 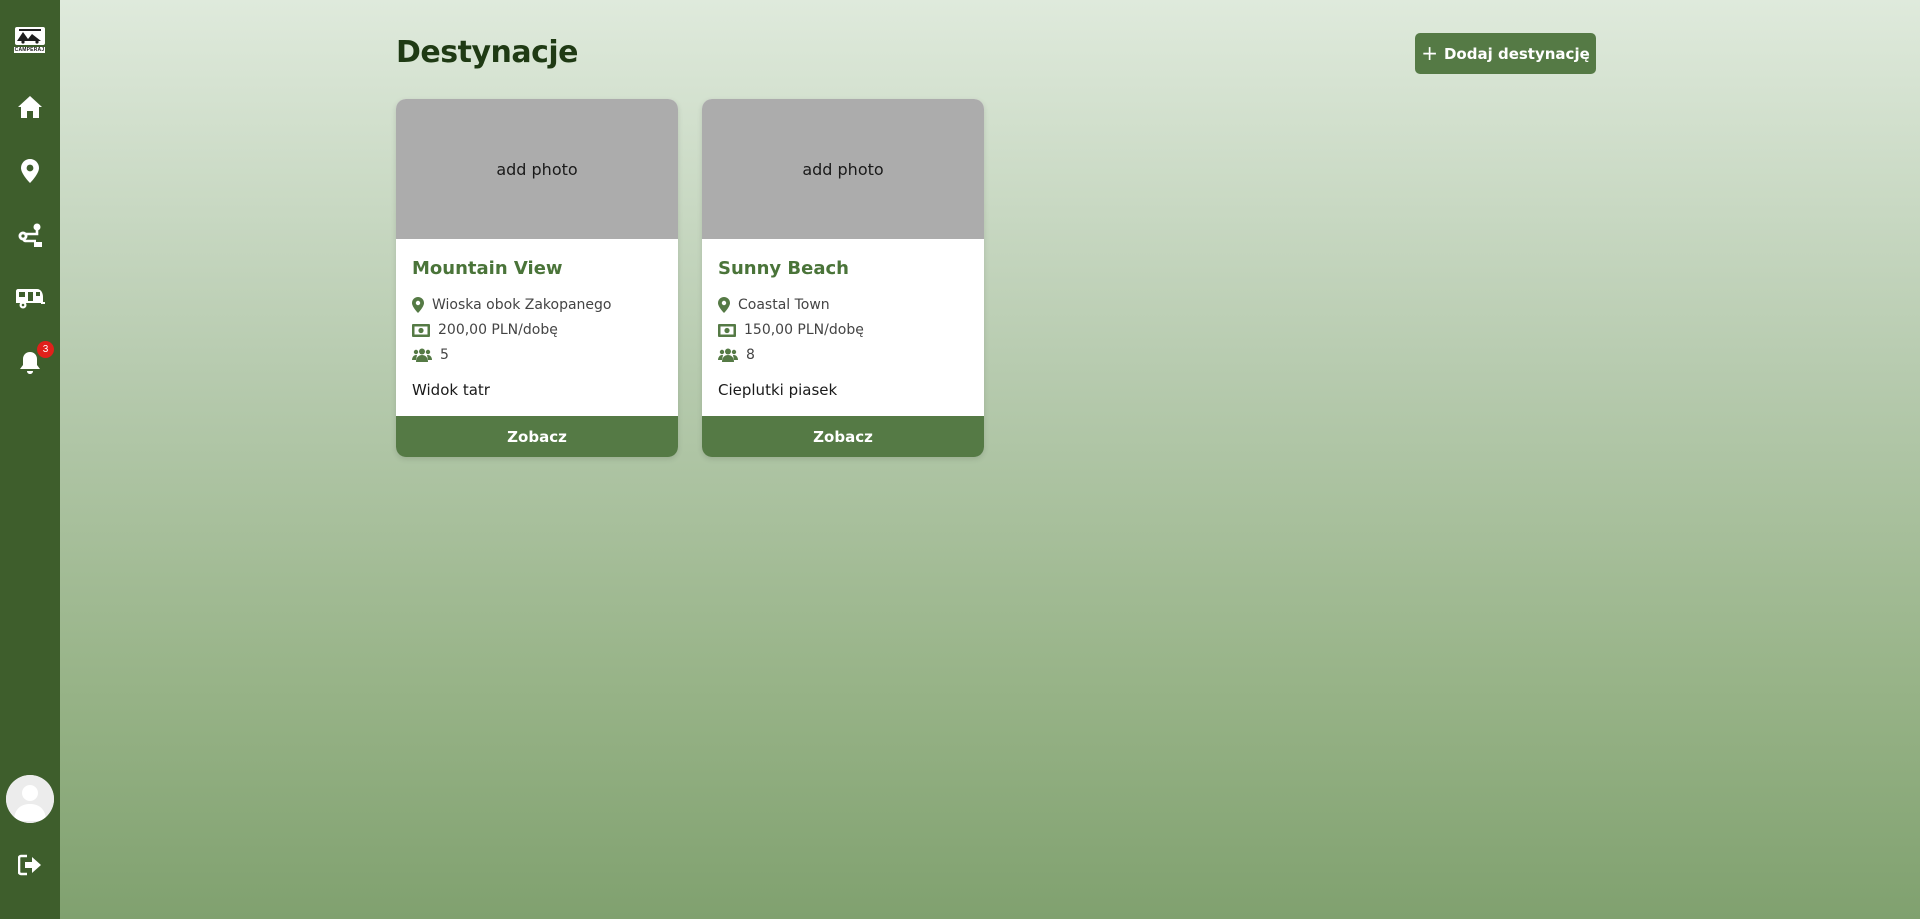 I want to click on logout-button, so click(x=30, y=865).